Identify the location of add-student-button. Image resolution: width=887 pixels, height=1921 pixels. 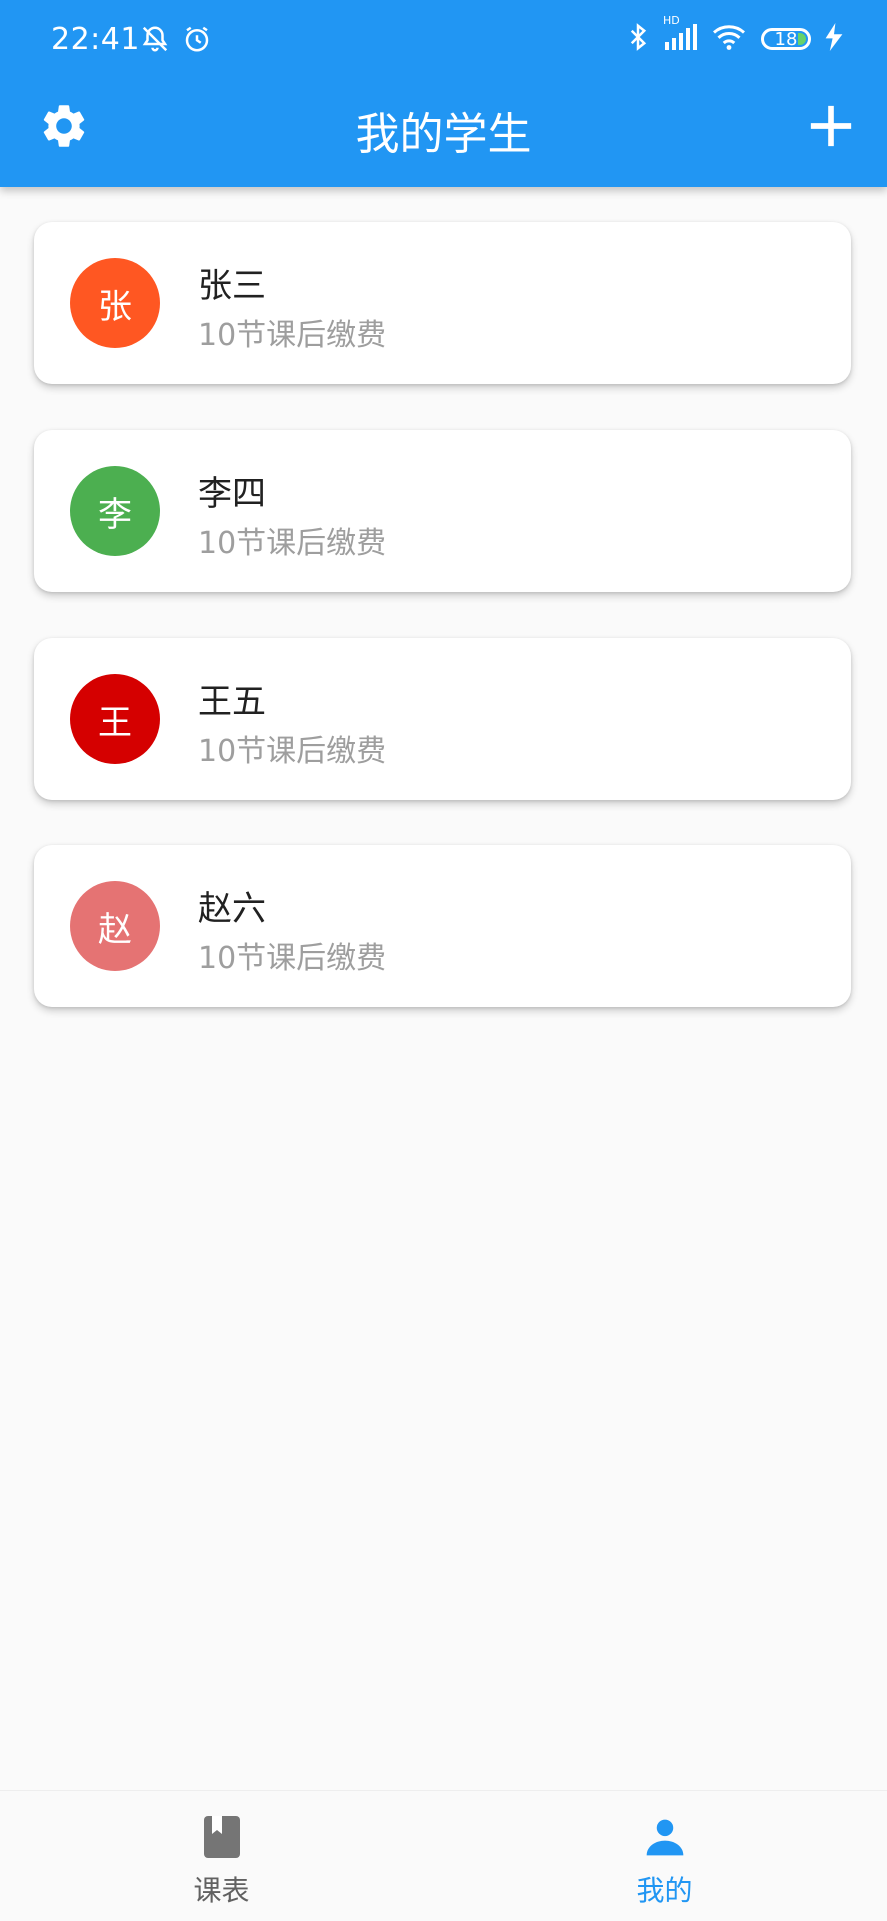
(831, 126).